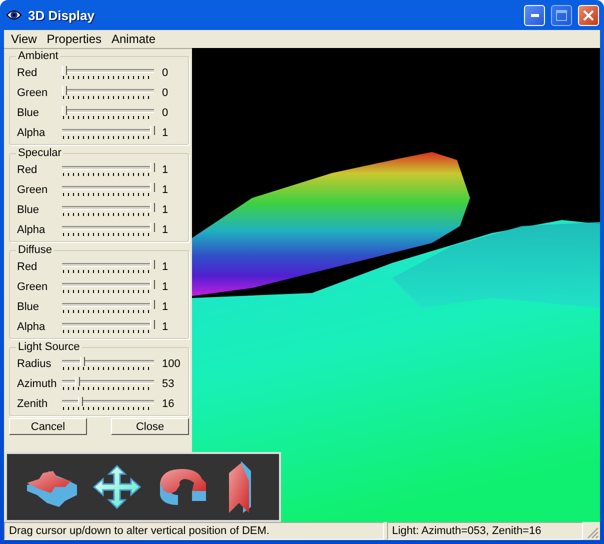 The image size is (604, 544). I want to click on menu-item: Properties, so click(74, 39).